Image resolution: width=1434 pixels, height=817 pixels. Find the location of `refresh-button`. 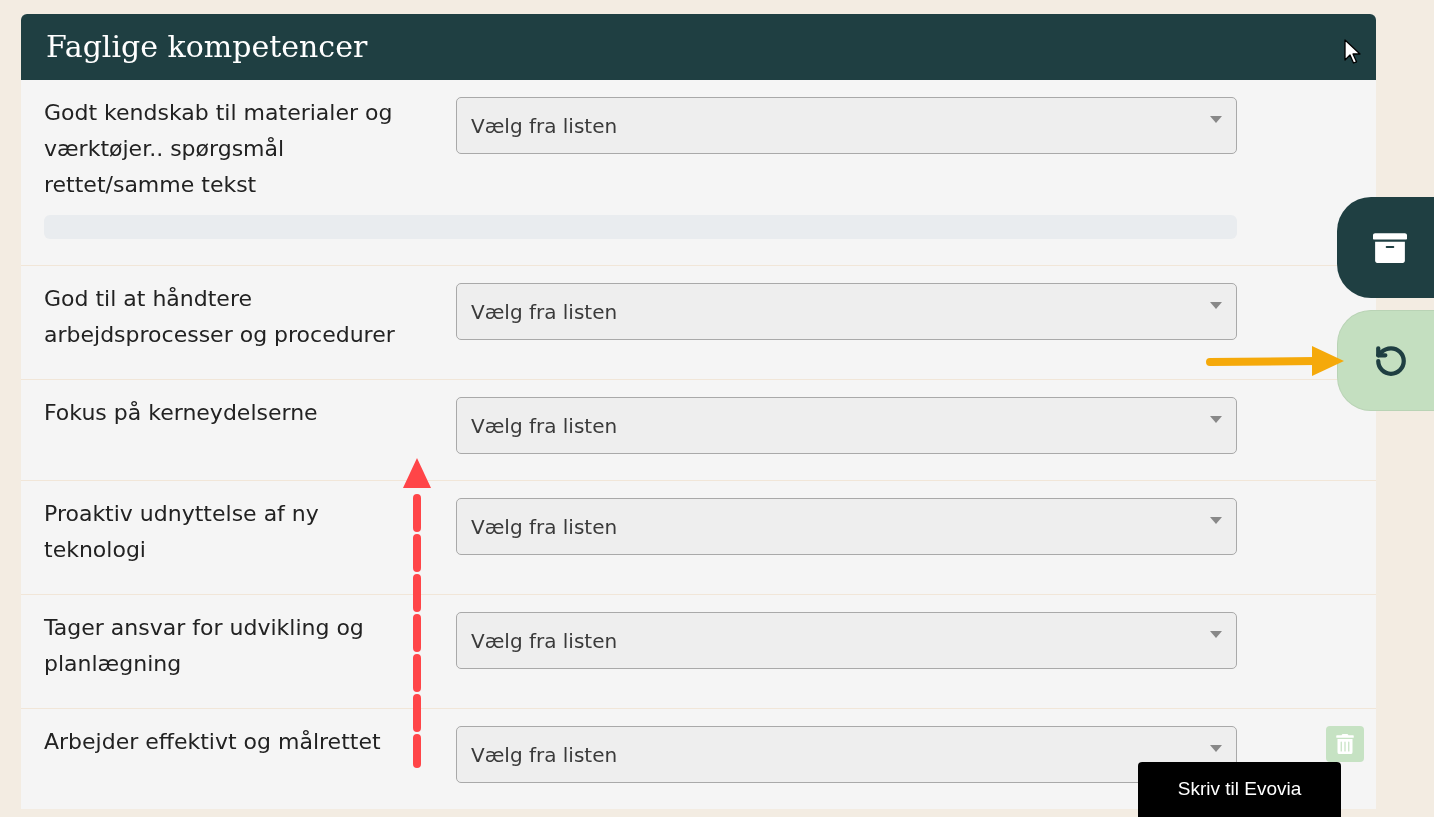

refresh-button is located at coordinates (1385, 360).